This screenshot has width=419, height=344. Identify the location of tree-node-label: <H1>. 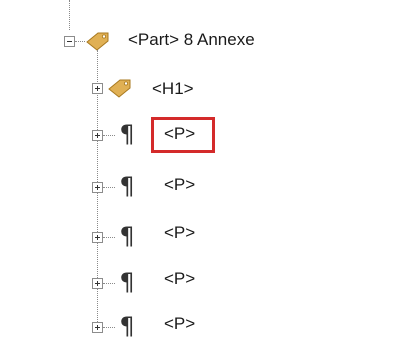
(173, 88).